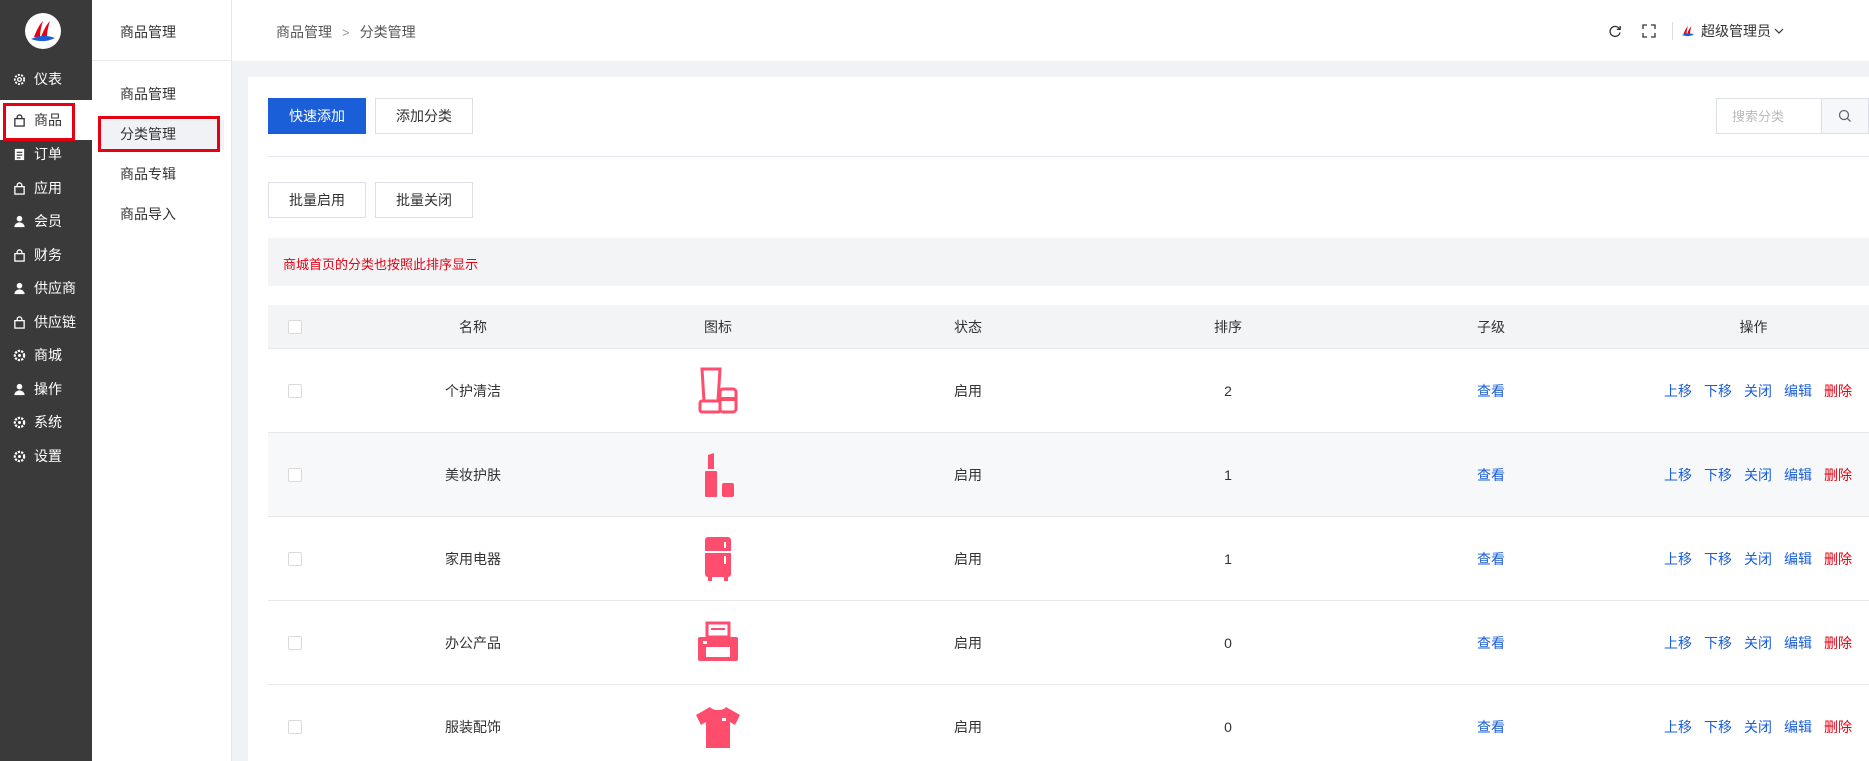  I want to click on sidebar-item-label: 订单, so click(48, 154).